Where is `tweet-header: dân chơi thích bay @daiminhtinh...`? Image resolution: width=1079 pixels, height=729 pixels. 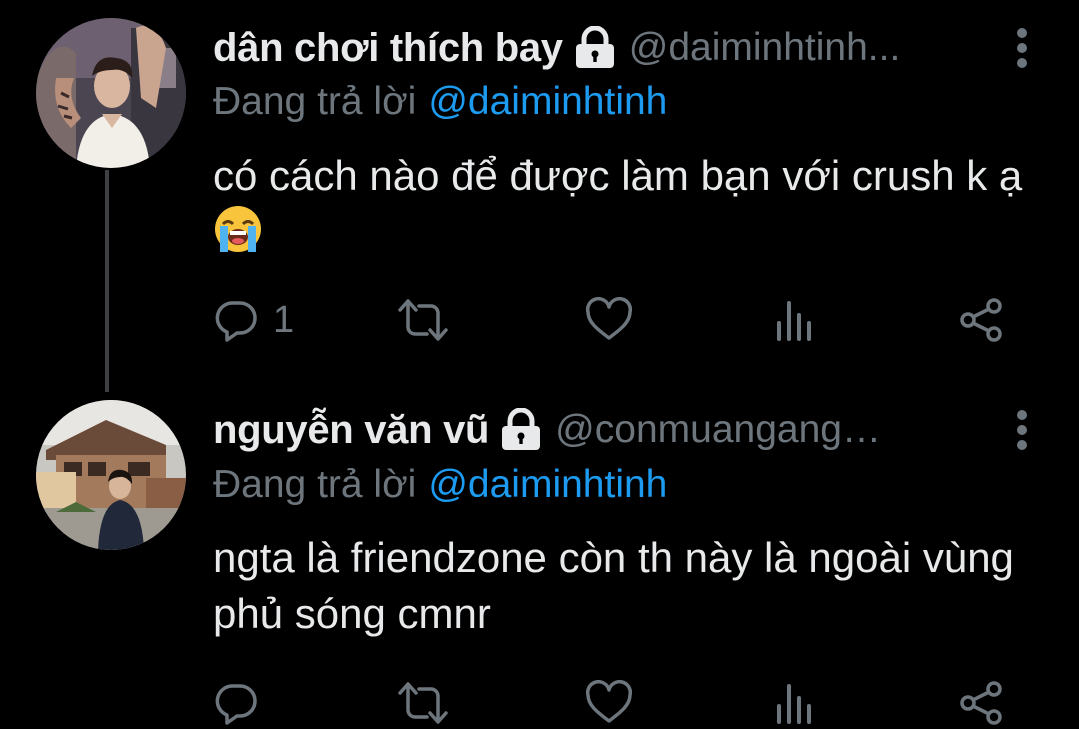 tweet-header: dân chơi thích bay @daiminhtinh... is located at coordinates (646, 48).